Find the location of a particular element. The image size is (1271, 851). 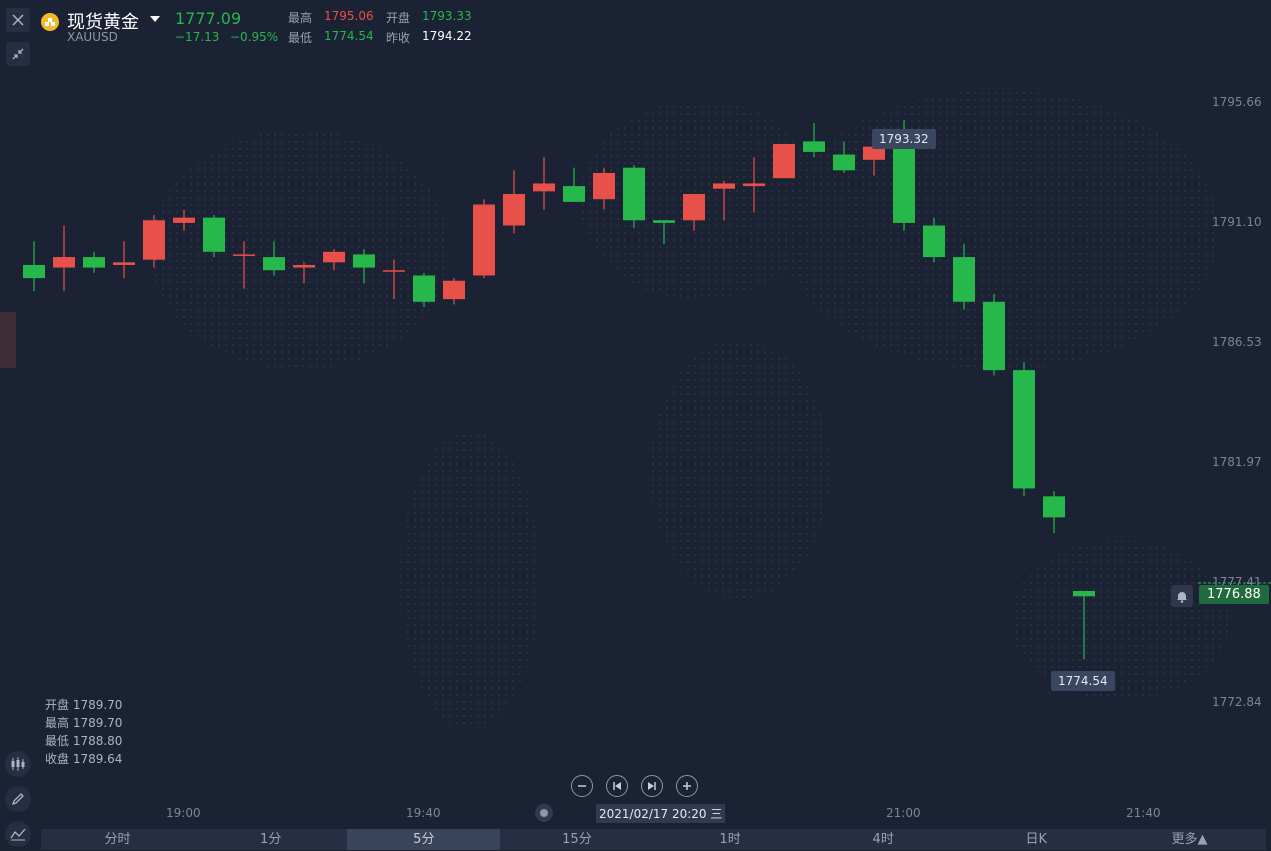

jump-start-button is located at coordinates (617, 786).